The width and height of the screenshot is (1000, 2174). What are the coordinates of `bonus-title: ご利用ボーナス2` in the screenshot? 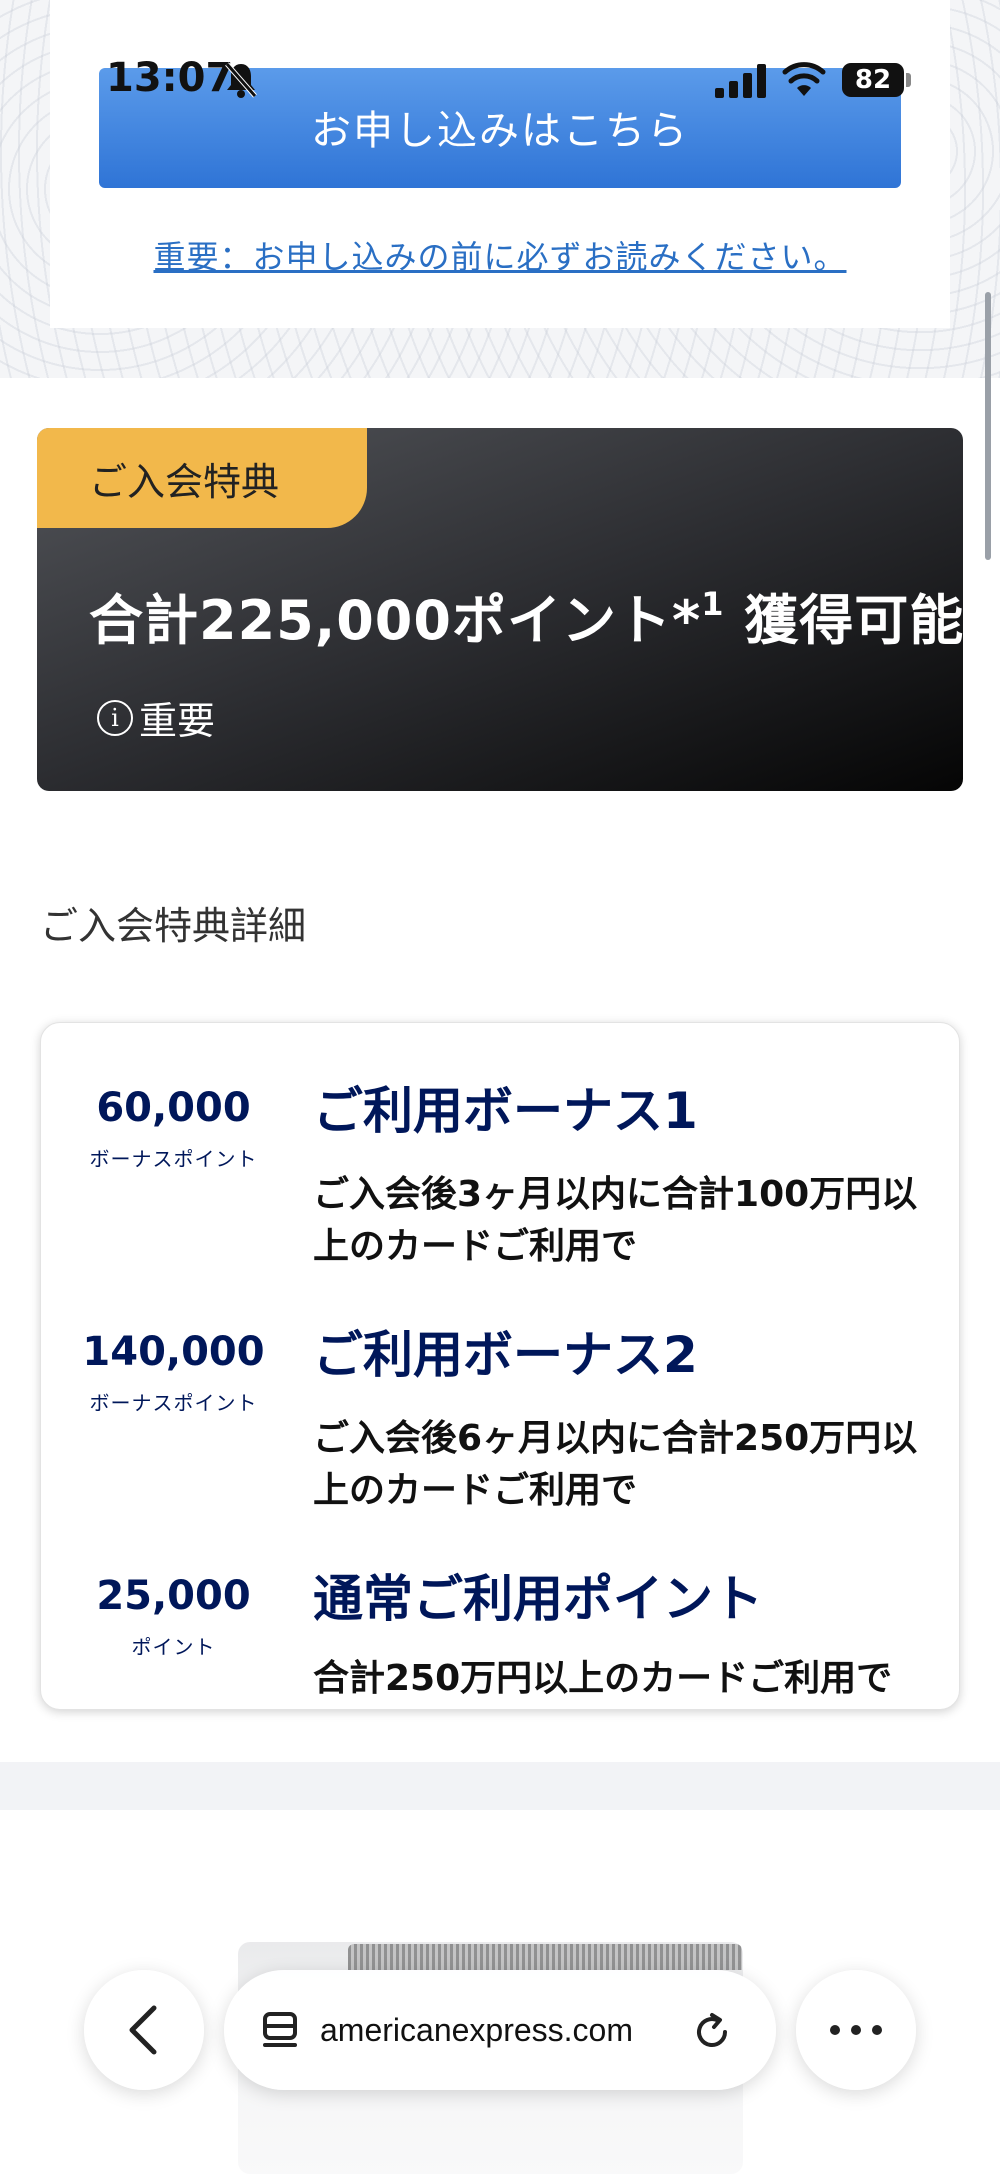 It's located at (505, 1355).